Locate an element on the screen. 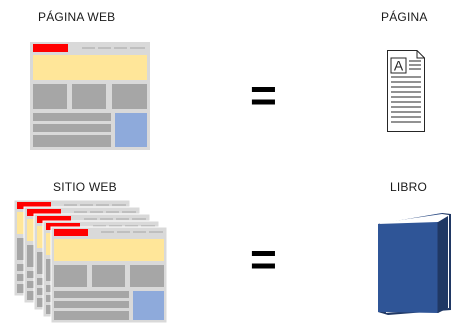  label-web-page: PÁGINA WEB is located at coordinates (77, 17).